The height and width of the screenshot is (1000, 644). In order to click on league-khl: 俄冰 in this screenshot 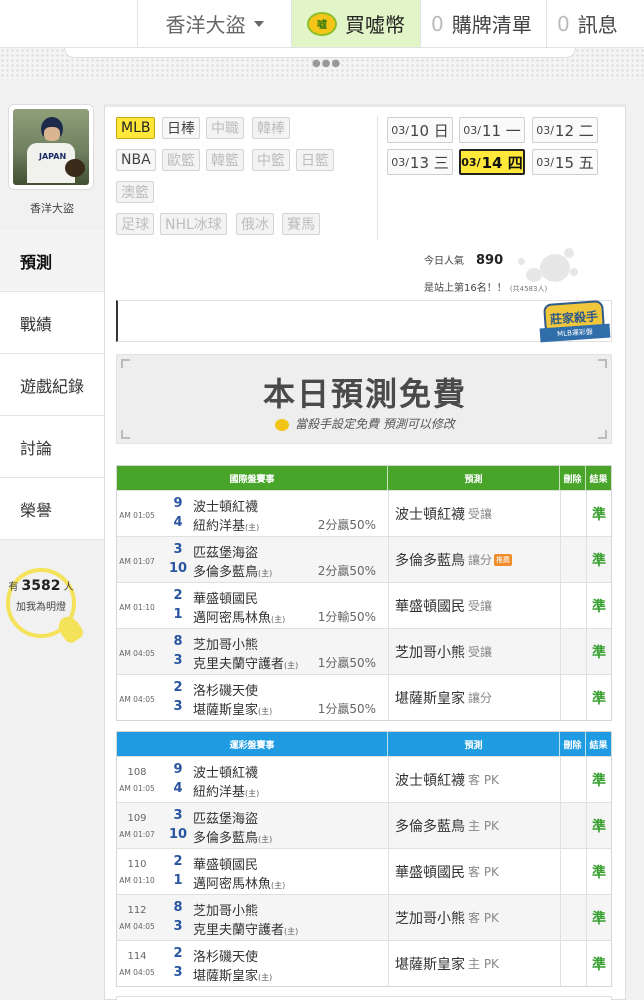, I will do `click(255, 224)`.